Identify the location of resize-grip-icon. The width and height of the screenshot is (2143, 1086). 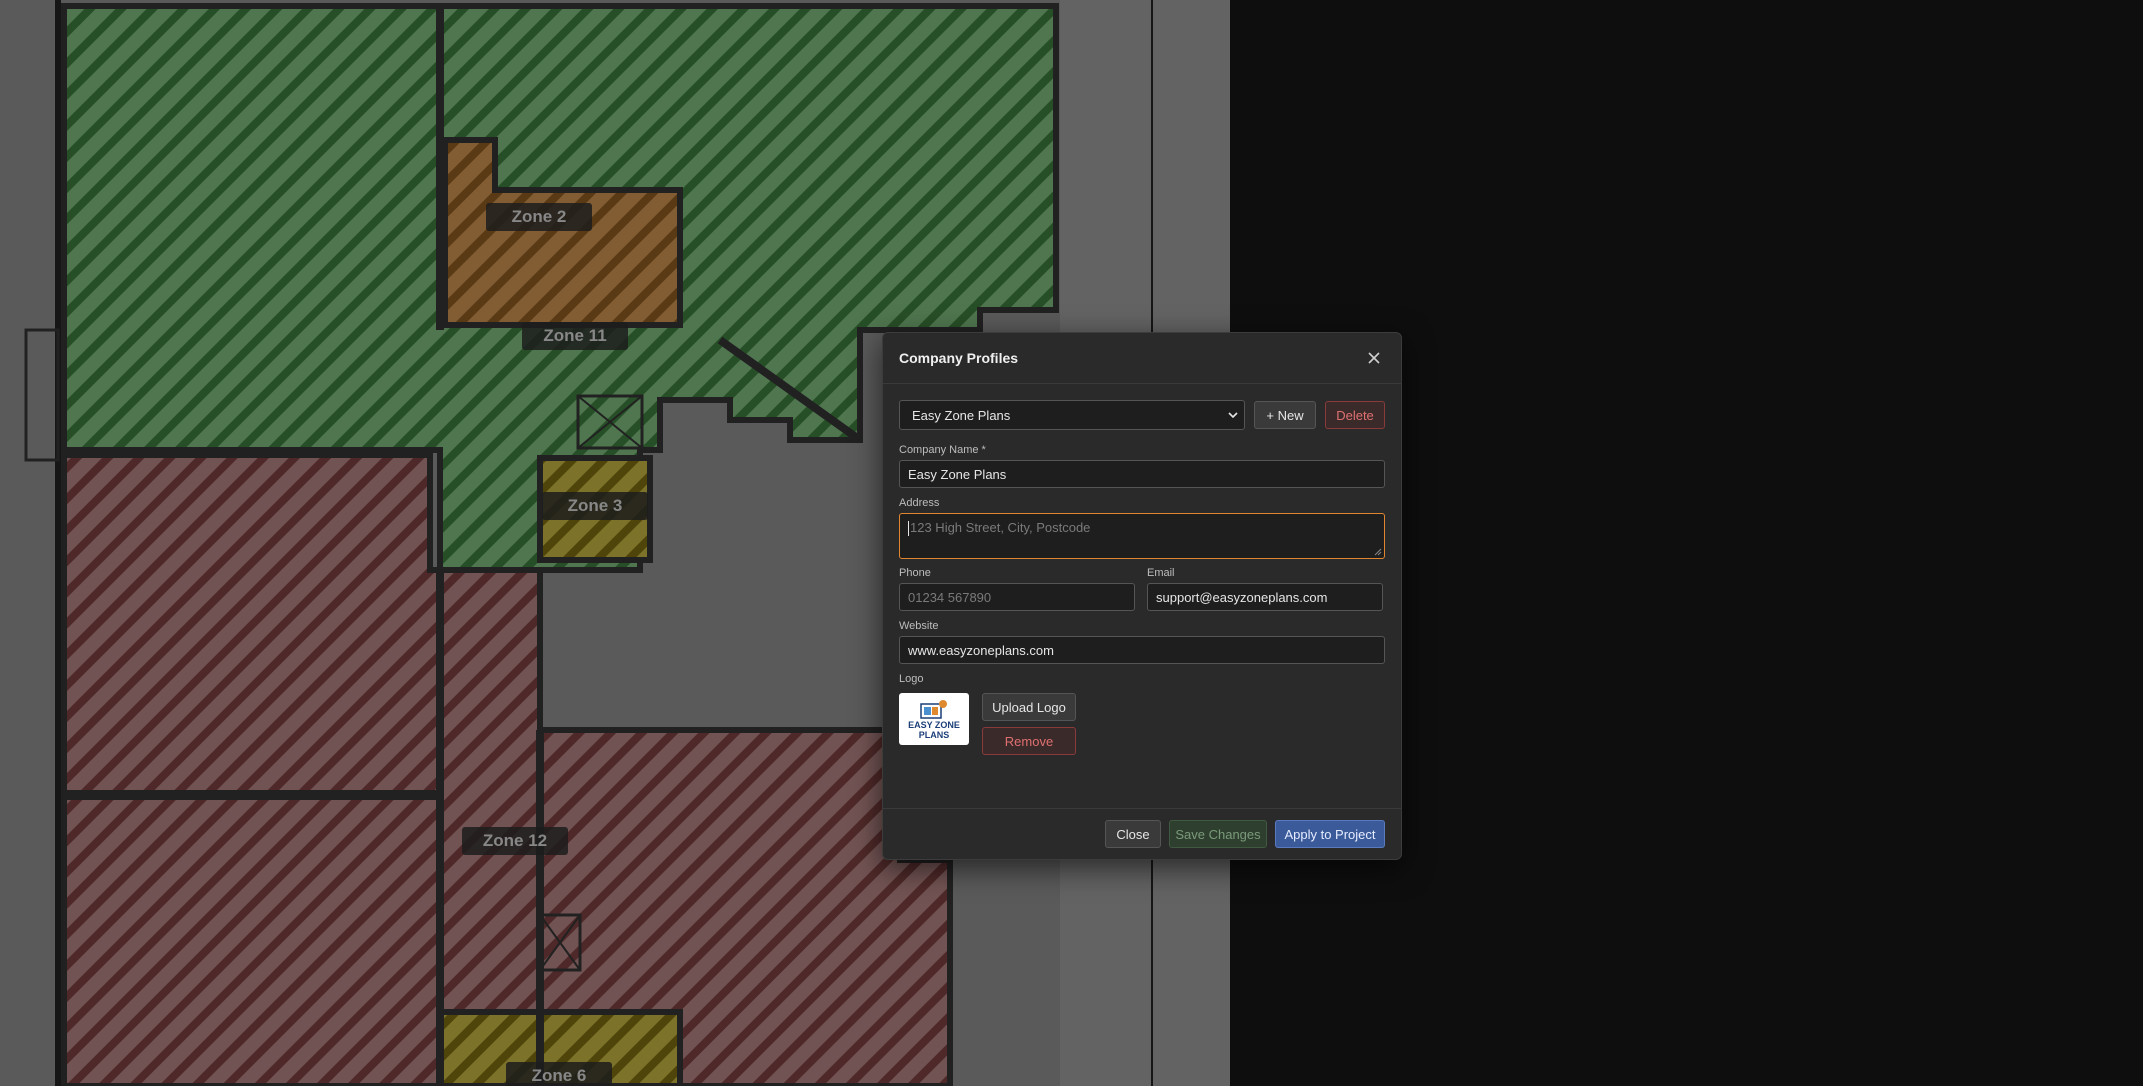
(1378, 552).